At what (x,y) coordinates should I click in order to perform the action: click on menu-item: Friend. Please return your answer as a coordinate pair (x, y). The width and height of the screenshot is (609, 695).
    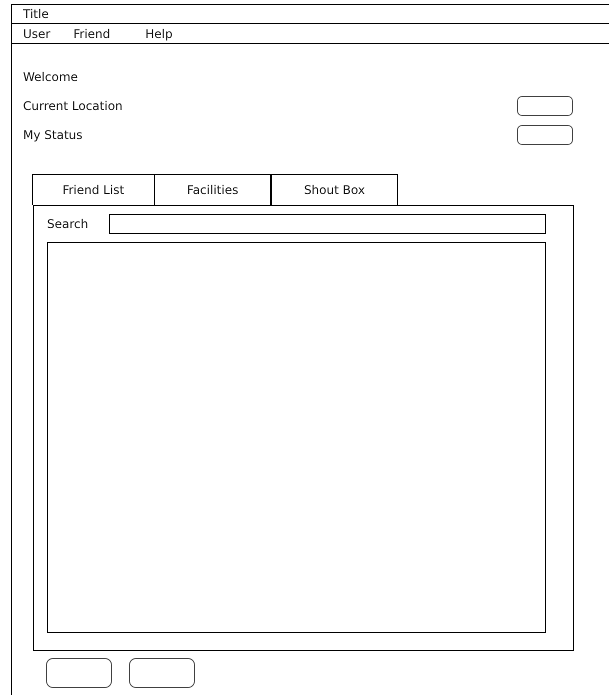
    Looking at the image, I should click on (91, 33).